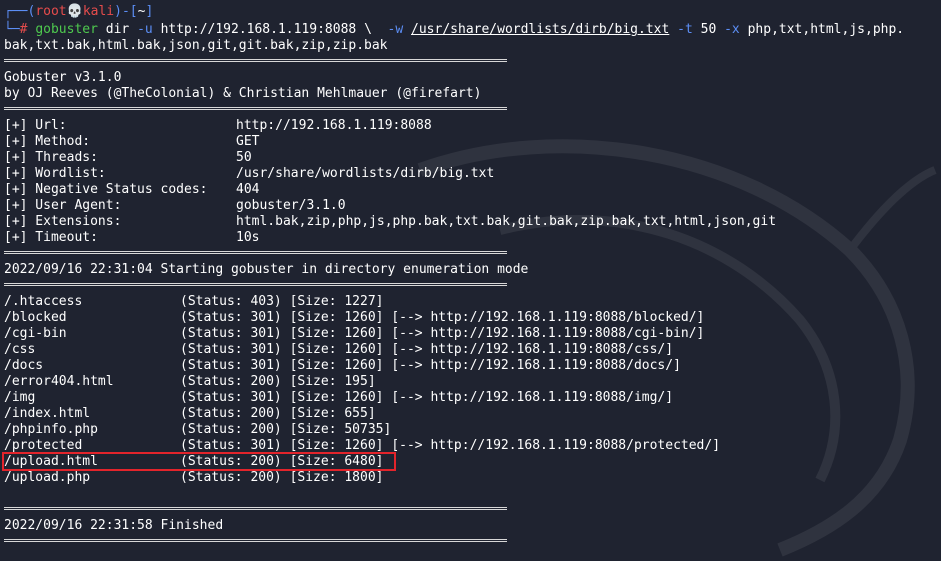 This screenshot has width=941, height=561. I want to click on result-path: /error404.html, so click(59, 381).